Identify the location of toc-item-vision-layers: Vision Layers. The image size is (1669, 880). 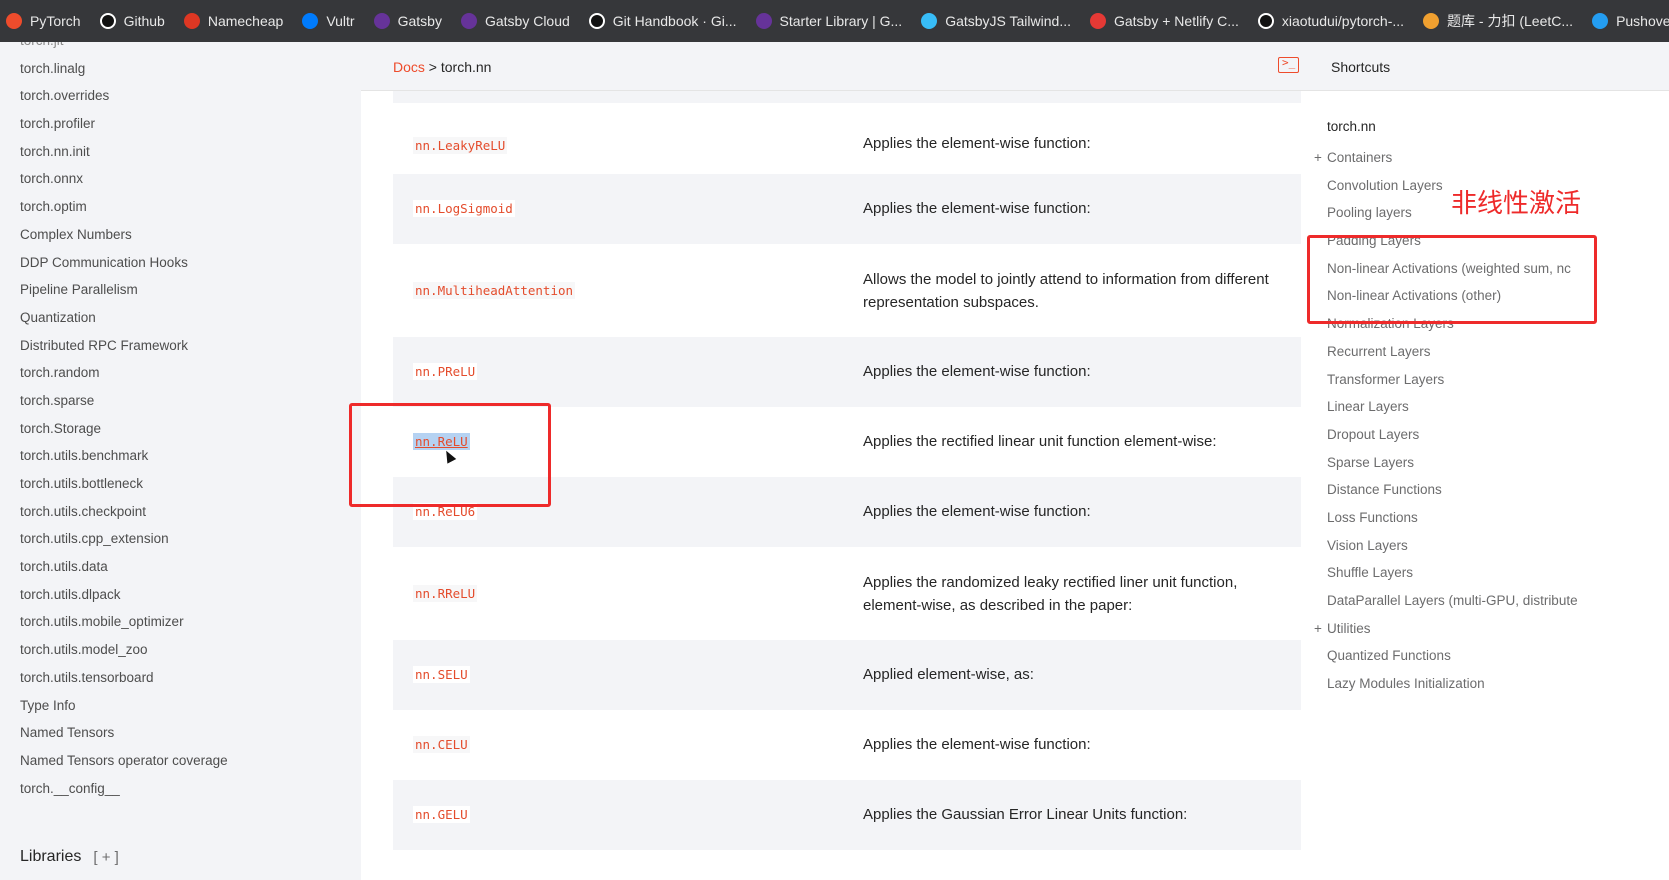
(1452, 546).